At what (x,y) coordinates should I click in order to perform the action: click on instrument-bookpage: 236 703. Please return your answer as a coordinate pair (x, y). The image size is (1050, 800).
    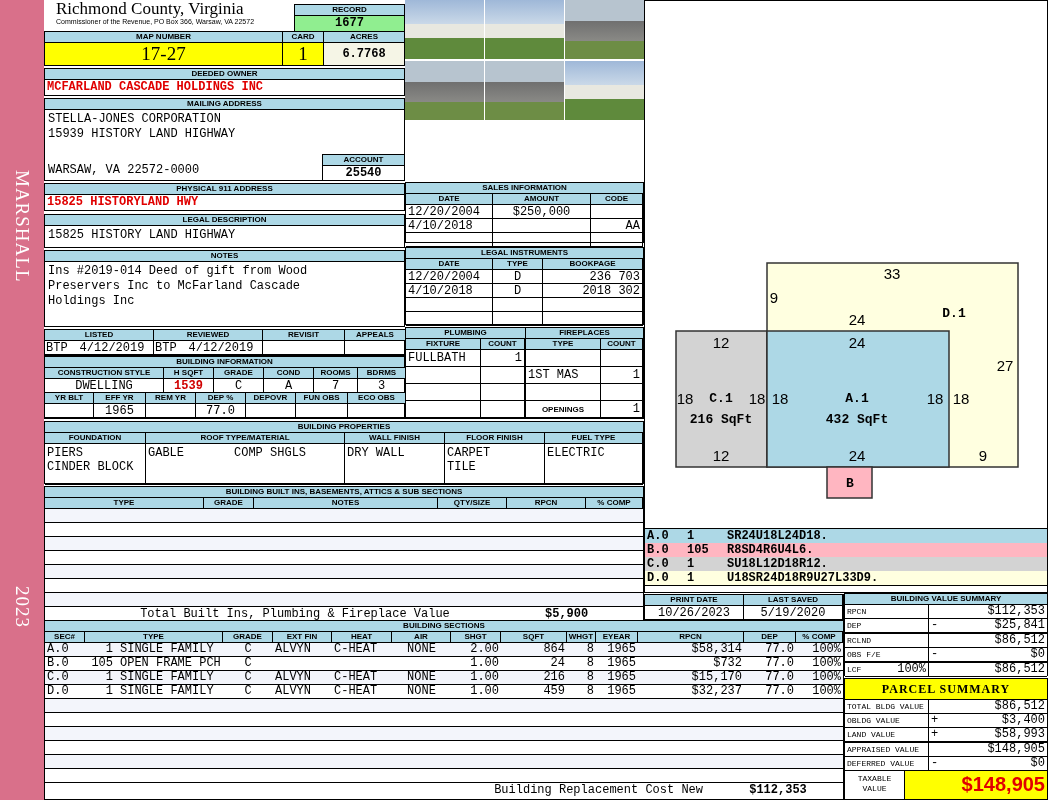
    Looking at the image, I should click on (614, 277).